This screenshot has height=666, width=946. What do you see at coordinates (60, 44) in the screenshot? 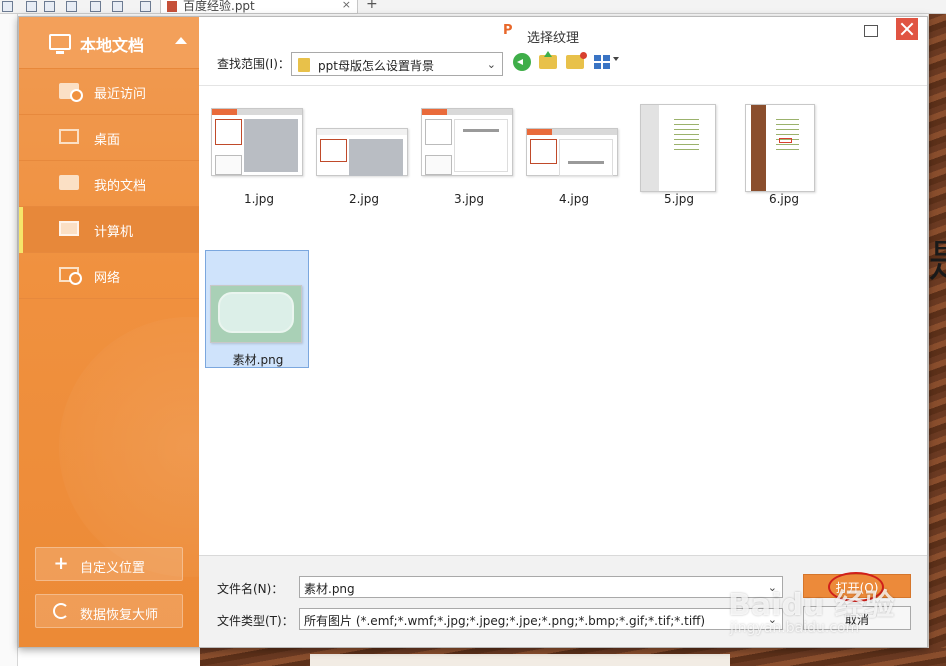
I see `local-docs-icon` at bounding box center [60, 44].